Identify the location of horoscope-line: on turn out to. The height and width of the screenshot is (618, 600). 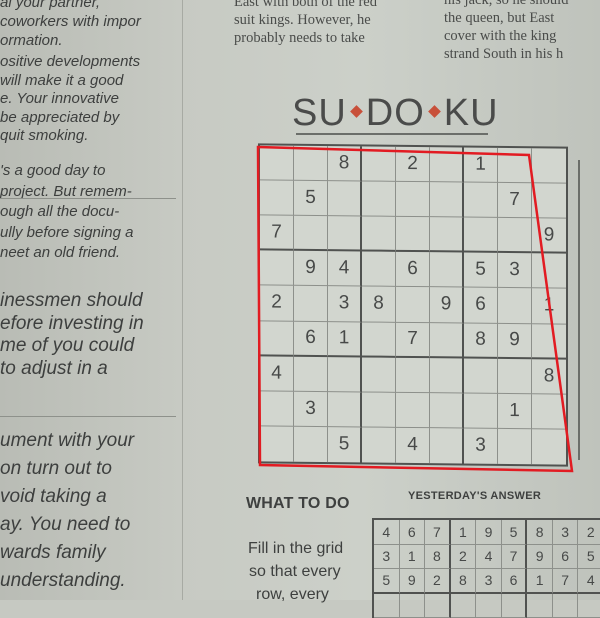
(56, 469).